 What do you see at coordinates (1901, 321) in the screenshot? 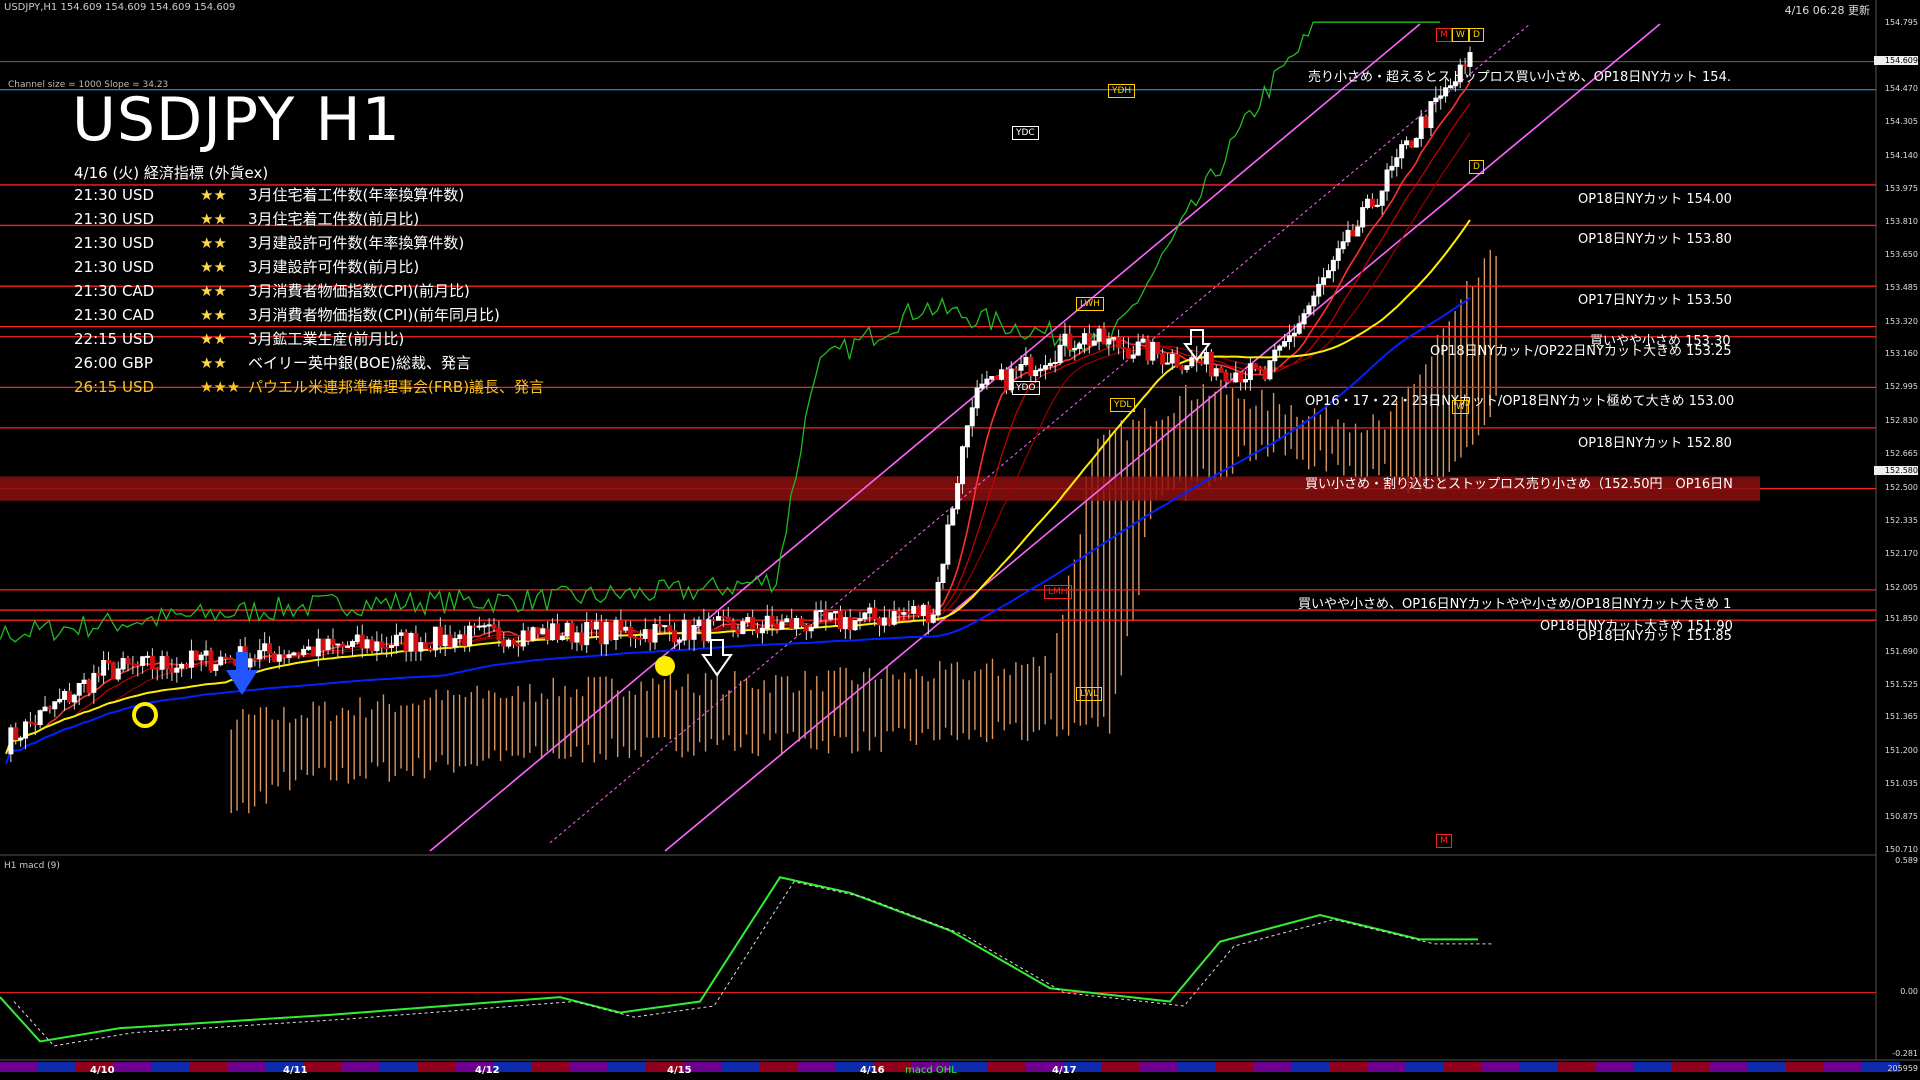
I see `price-axis-label: 153.320` at bounding box center [1901, 321].